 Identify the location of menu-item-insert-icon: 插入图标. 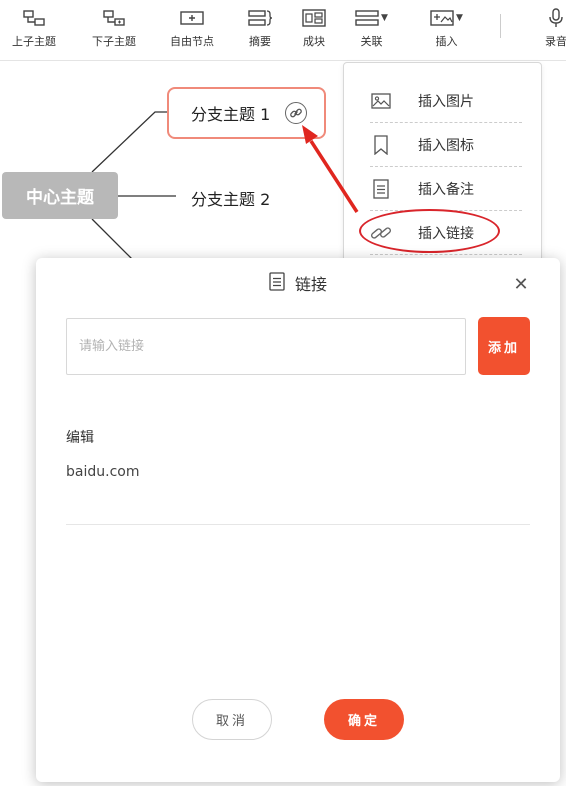
(446, 145).